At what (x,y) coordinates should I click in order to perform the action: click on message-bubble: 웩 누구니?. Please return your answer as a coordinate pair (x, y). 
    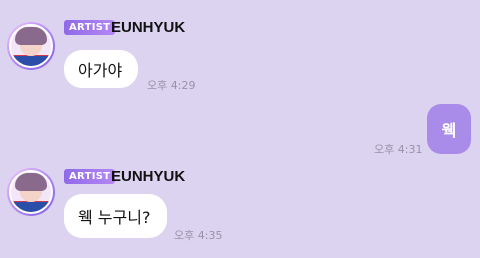
    Looking at the image, I should click on (115, 216).